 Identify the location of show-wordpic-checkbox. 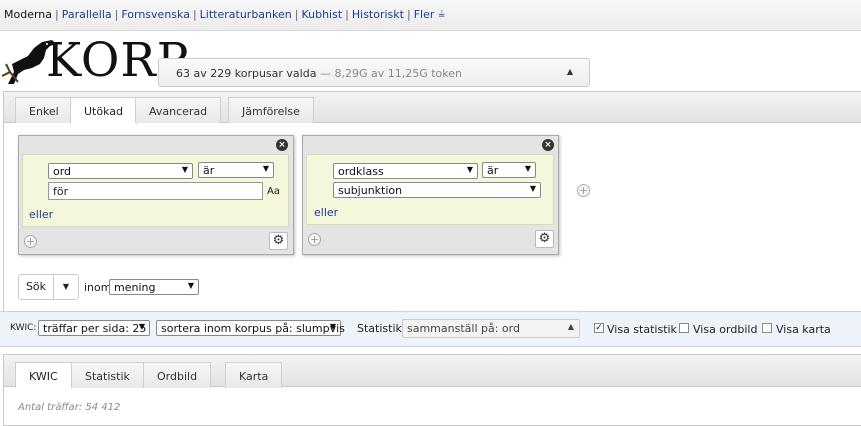
(684, 328).